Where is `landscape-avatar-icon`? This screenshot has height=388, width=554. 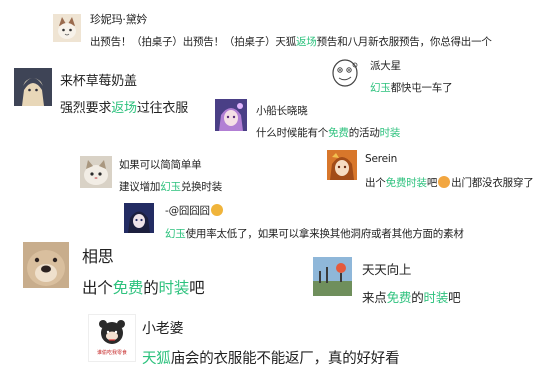
landscape-avatar-icon is located at coordinates (332, 276).